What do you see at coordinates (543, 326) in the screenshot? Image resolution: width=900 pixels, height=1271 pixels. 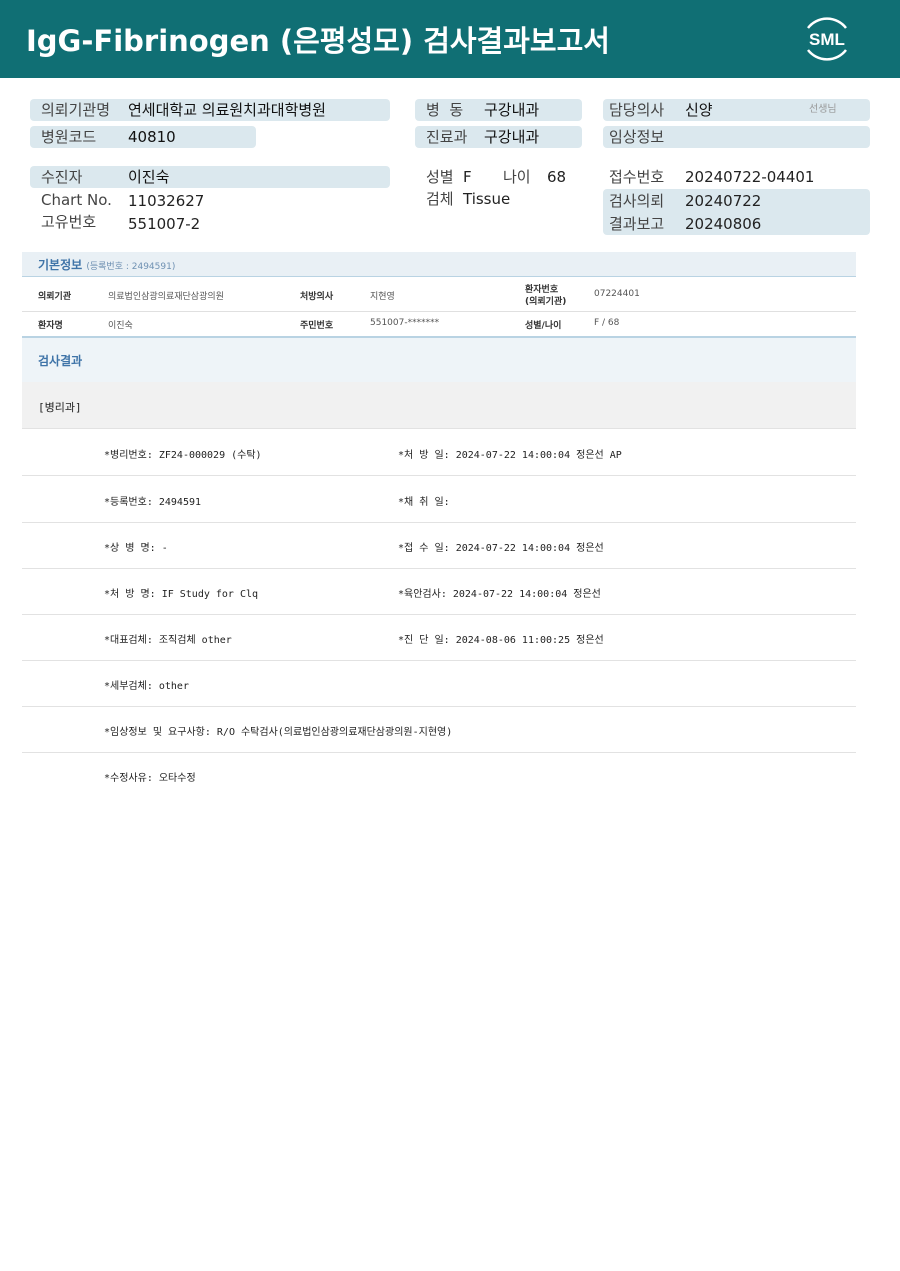 I see `basic-key: 성별/나이` at bounding box center [543, 326].